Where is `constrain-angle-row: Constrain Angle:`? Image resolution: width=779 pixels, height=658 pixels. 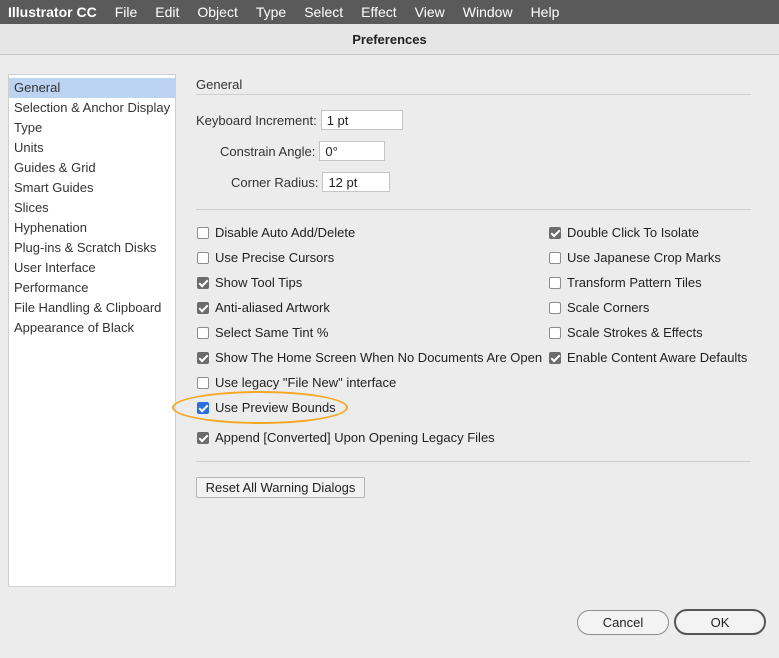
constrain-angle-row: Constrain Angle: is located at coordinates (303, 151).